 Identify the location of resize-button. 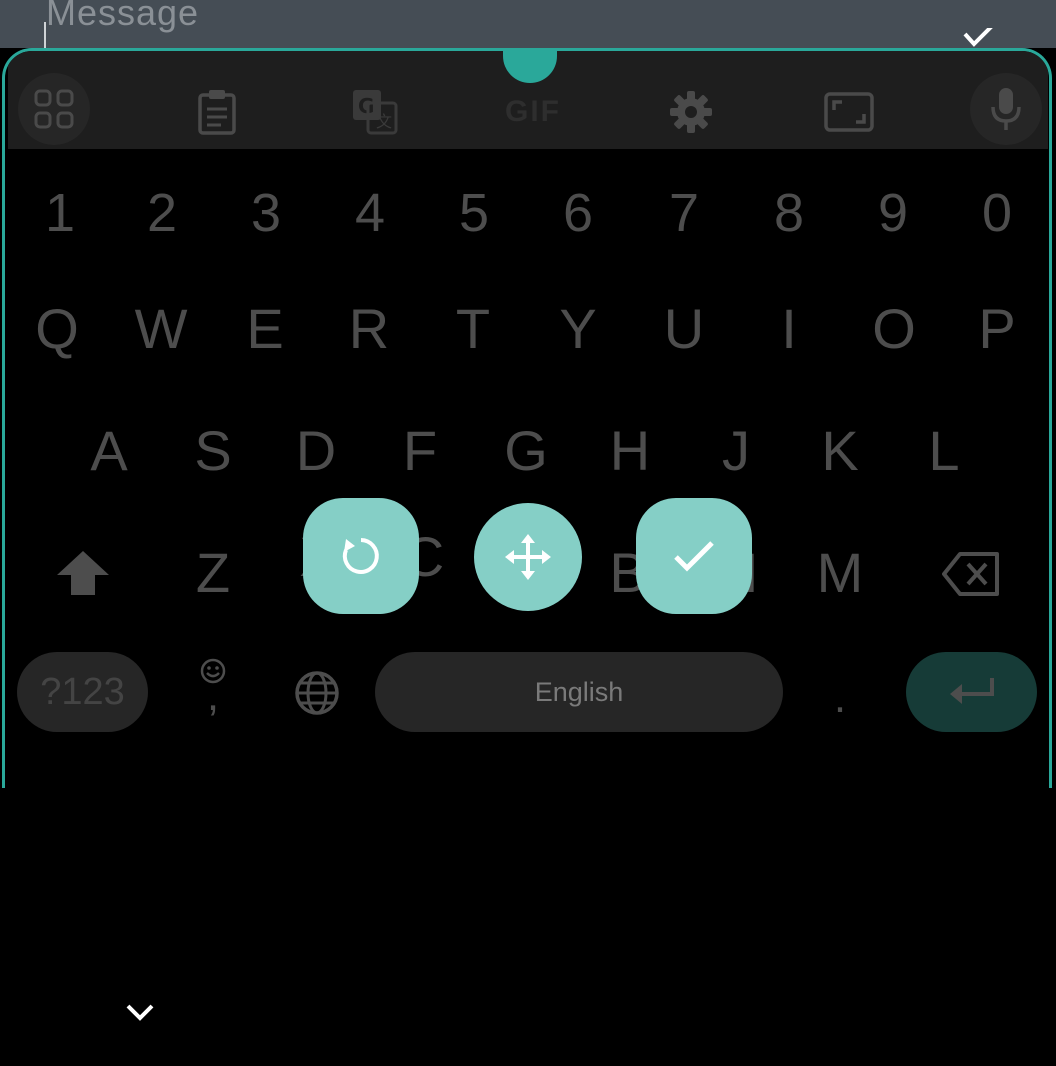
(849, 112).